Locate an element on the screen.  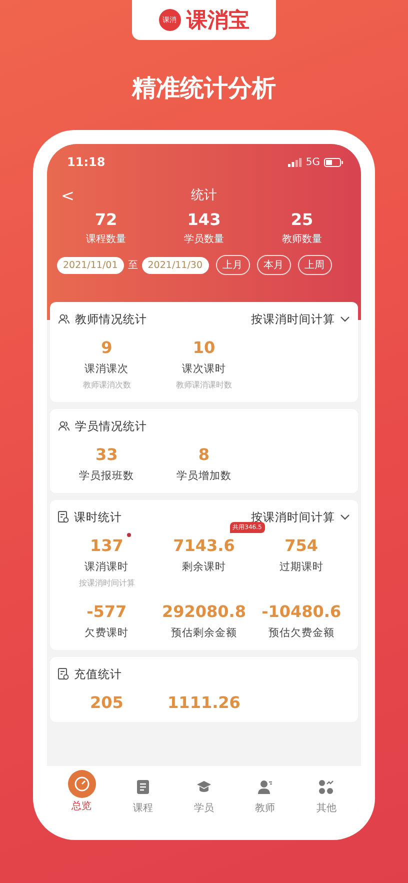
metric-value: 1111.26 is located at coordinates (204, 702).